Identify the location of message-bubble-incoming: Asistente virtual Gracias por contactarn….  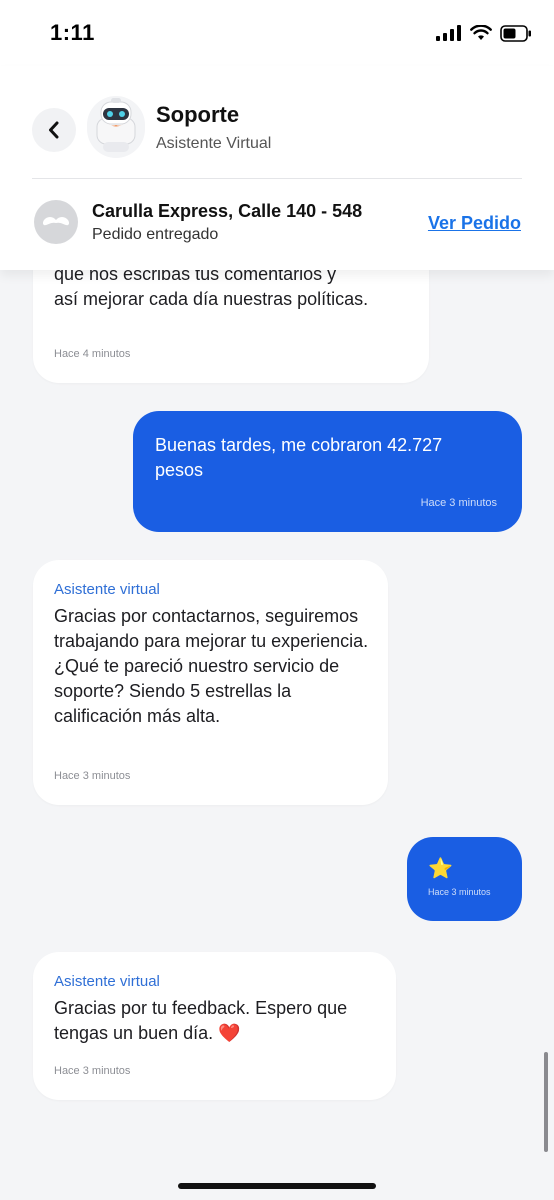
(210, 682).